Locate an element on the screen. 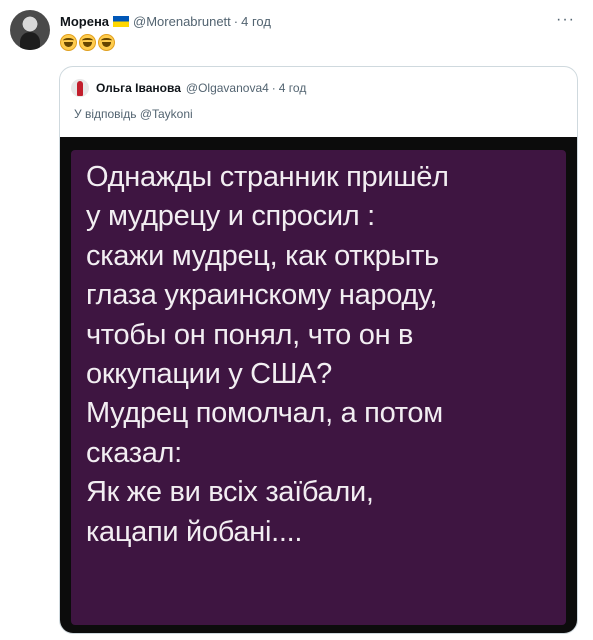  tweet-header: Морена @Morenabrunett · 4 год is located at coordinates (165, 21).